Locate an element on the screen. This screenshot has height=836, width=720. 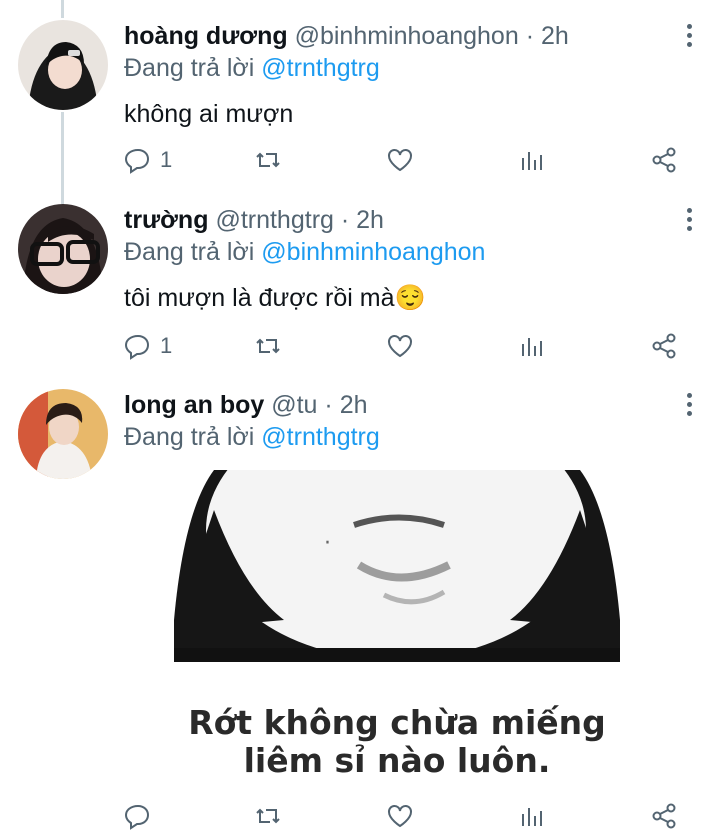
display-name: long an boy is located at coordinates (194, 405).